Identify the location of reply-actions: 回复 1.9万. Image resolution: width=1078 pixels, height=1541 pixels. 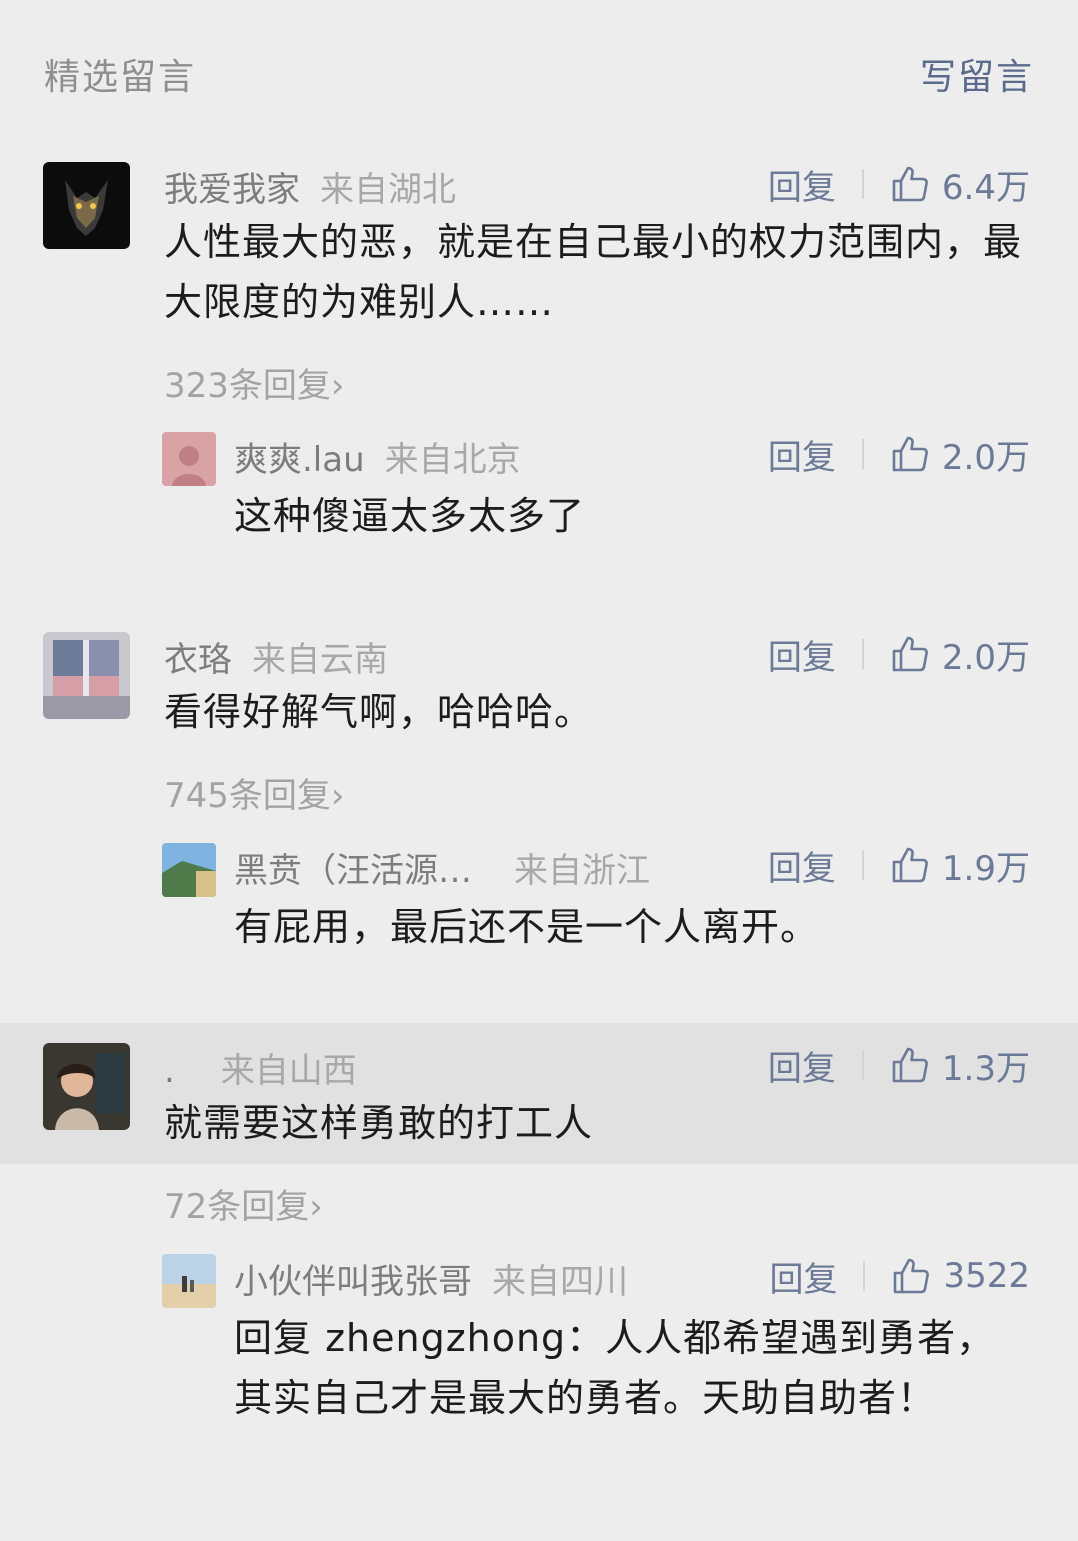
(899, 865).